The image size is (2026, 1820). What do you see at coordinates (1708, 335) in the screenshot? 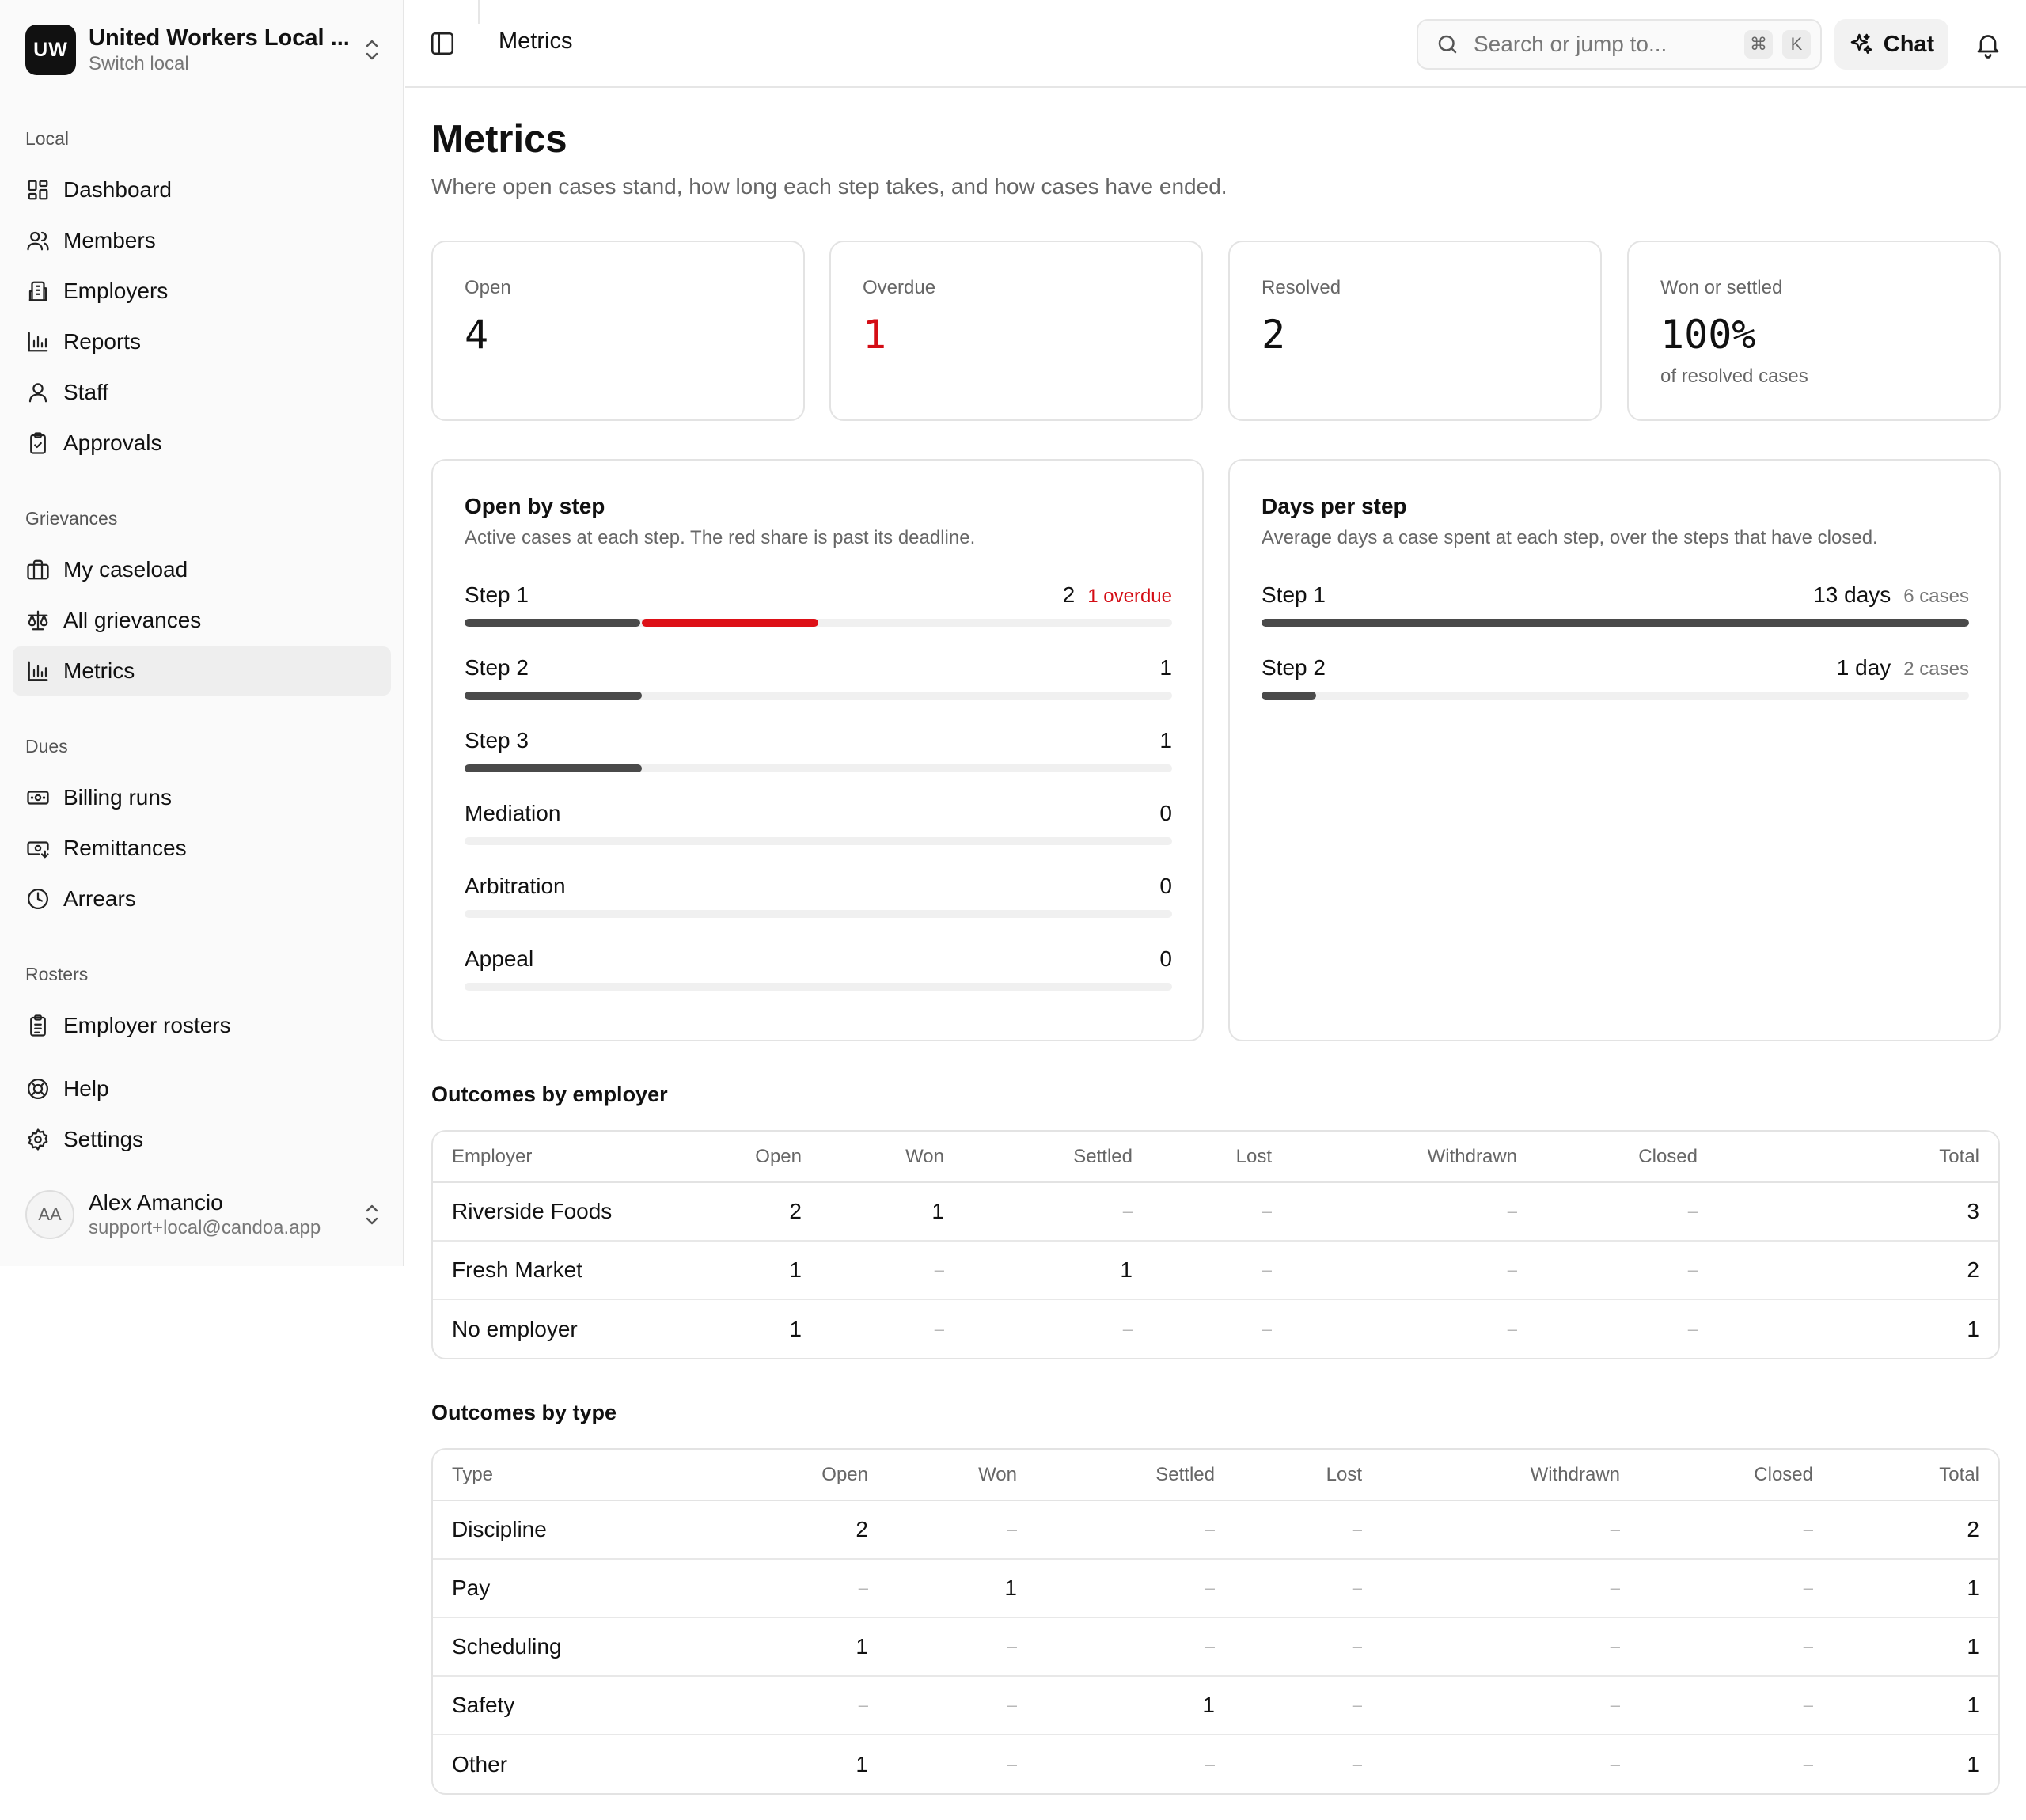
I see `kpi-value: 100%` at bounding box center [1708, 335].